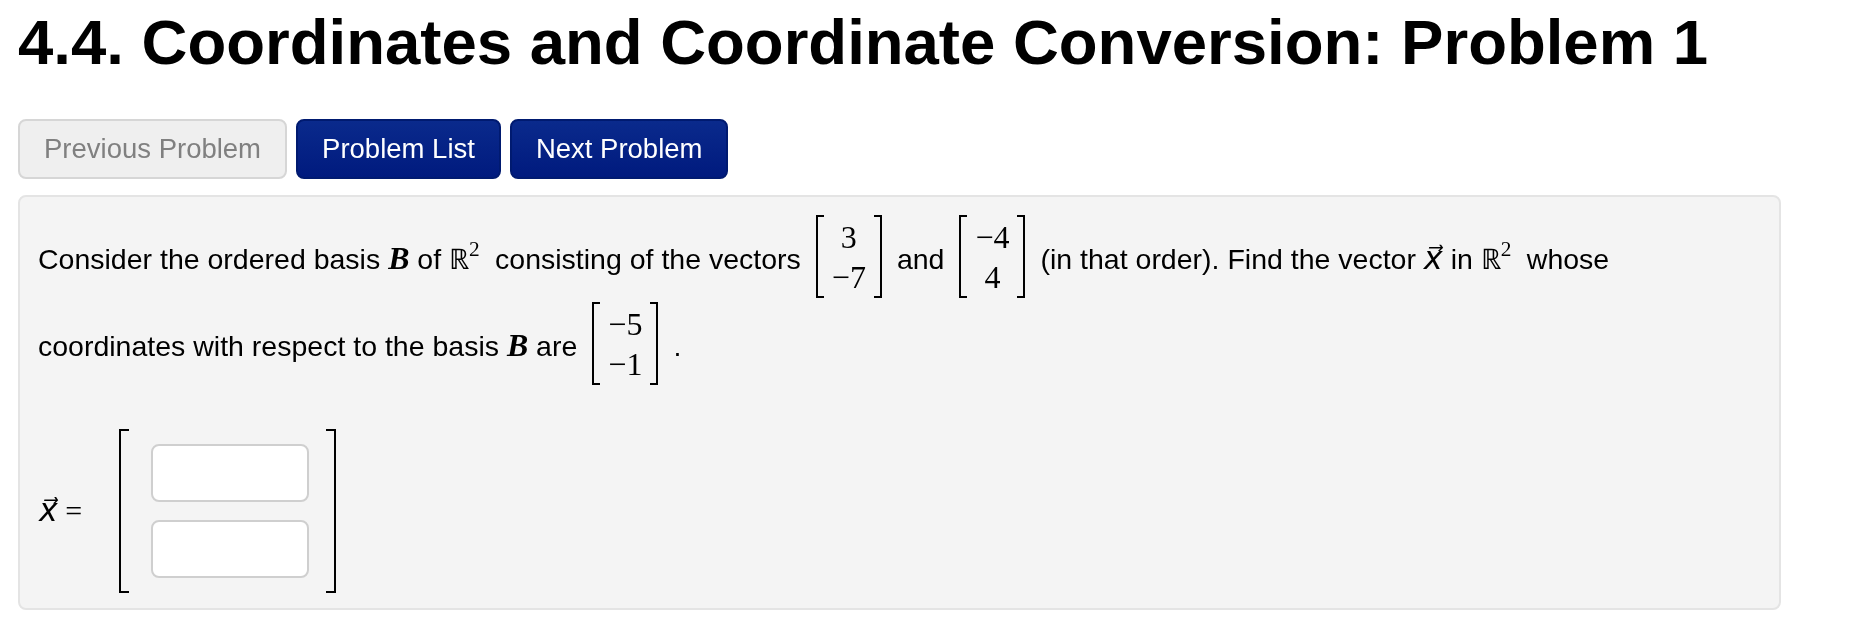 This screenshot has height=640, width=1851. Describe the element at coordinates (1325, 258) in the screenshot. I see `problem-text: (in that order). Find the vector x⃗ in ℝ$^{2}$ whose` at that location.